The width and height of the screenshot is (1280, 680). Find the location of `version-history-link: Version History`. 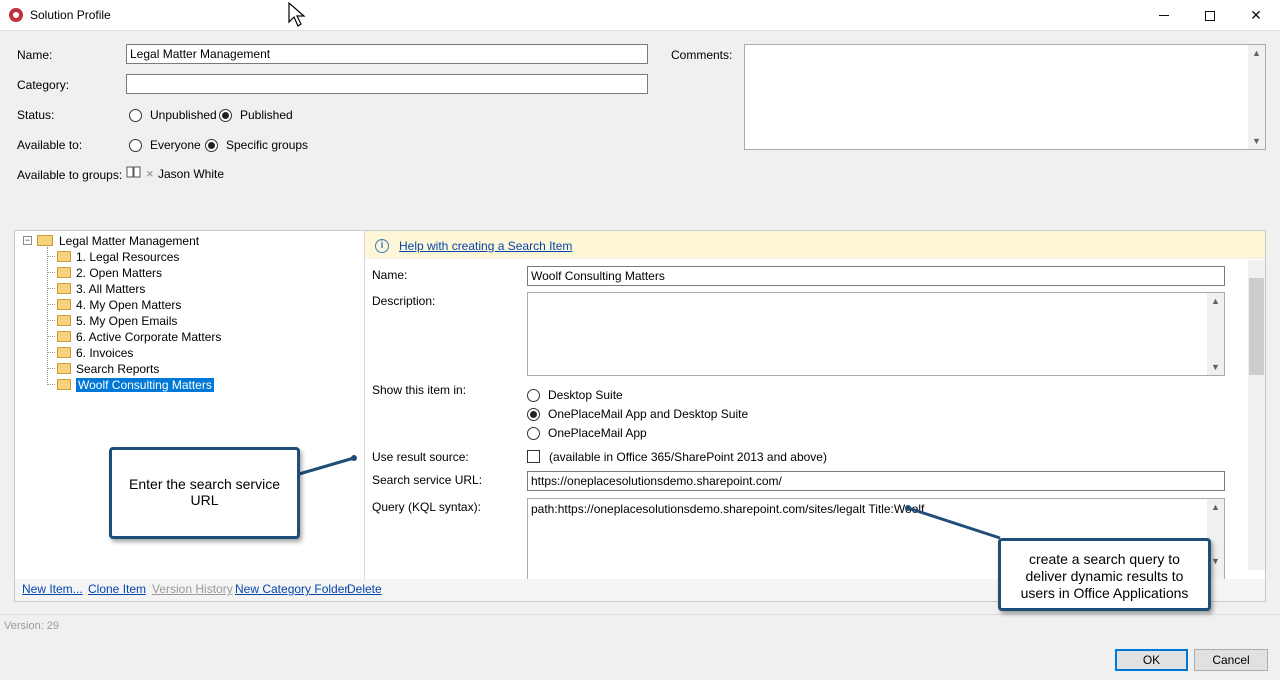

version-history-link: Version History is located at coordinates (192, 589).